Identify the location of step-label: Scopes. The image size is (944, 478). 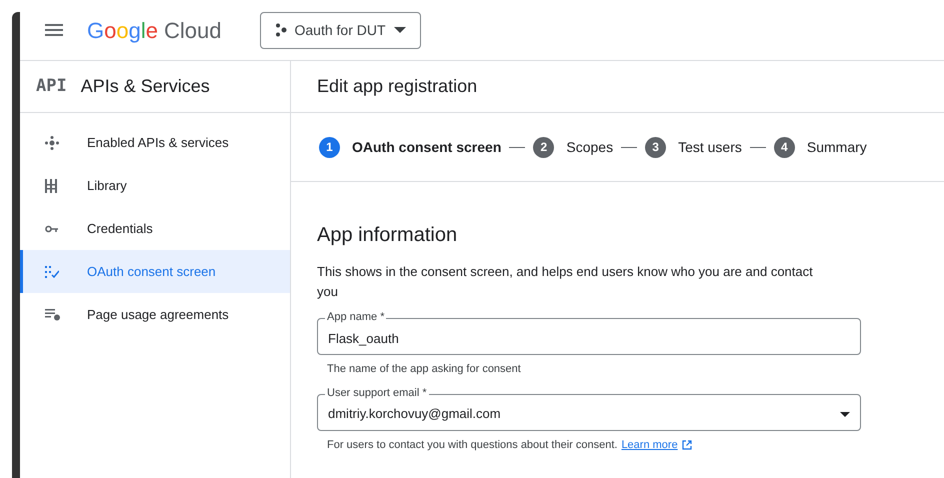
(590, 147).